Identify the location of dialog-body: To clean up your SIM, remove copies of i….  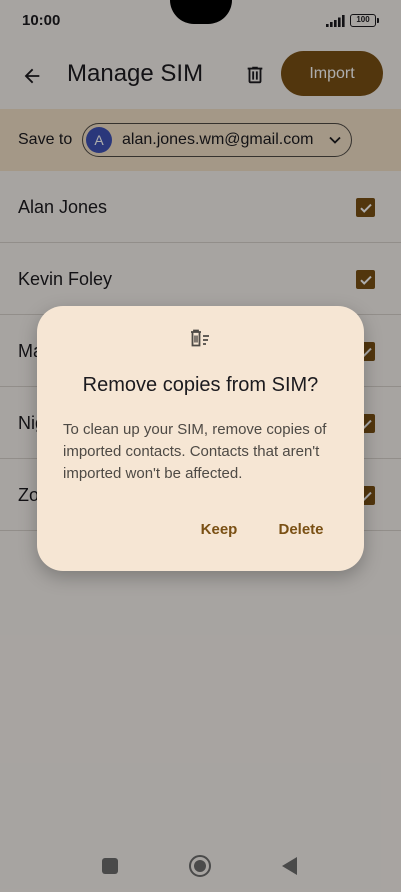
(195, 451).